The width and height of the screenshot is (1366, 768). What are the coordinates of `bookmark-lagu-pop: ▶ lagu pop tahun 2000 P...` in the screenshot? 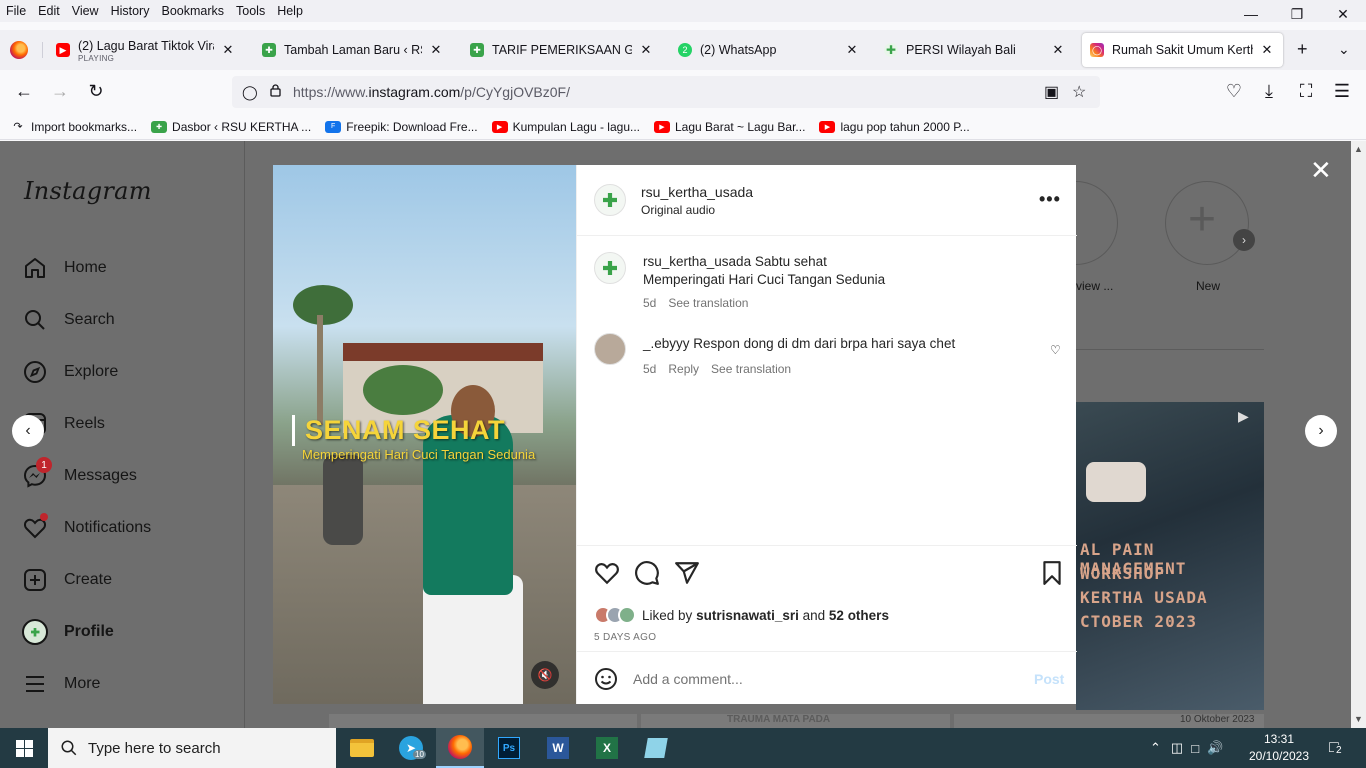 It's located at (894, 127).